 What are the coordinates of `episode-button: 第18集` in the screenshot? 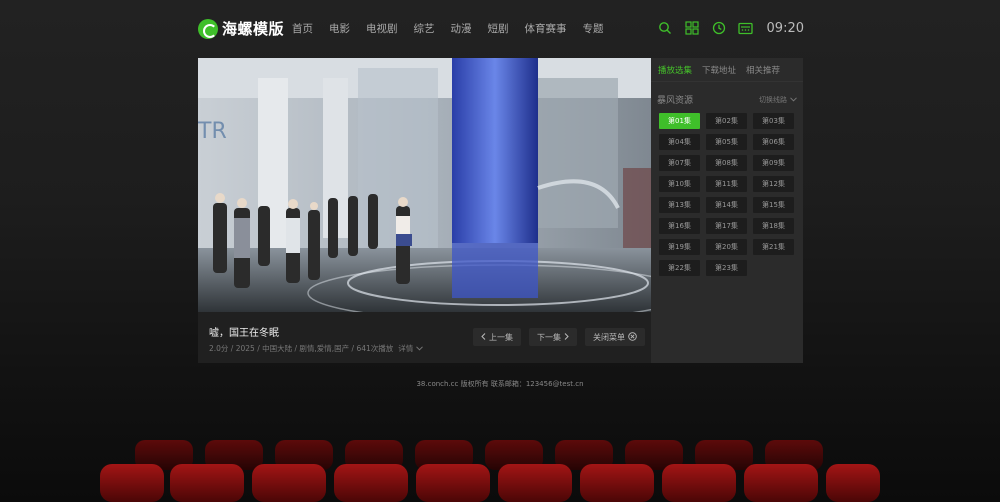 It's located at (773, 226).